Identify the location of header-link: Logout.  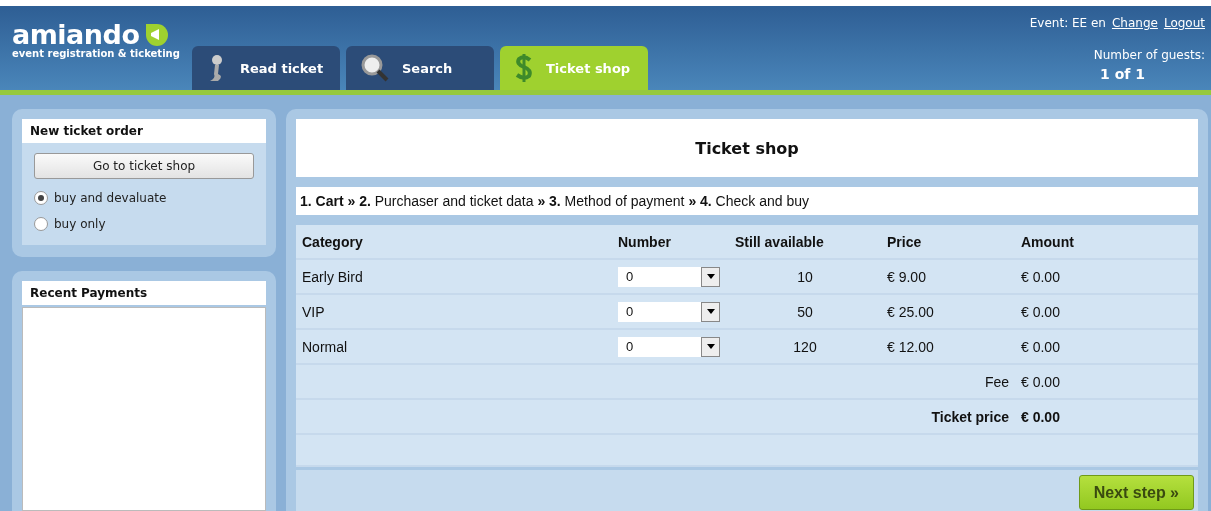
(1184, 23).